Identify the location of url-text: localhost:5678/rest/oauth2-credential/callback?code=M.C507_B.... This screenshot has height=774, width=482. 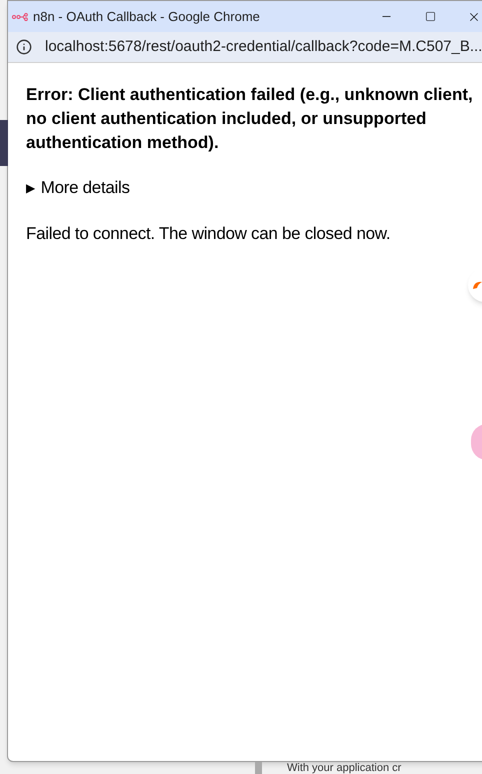
(263, 46).